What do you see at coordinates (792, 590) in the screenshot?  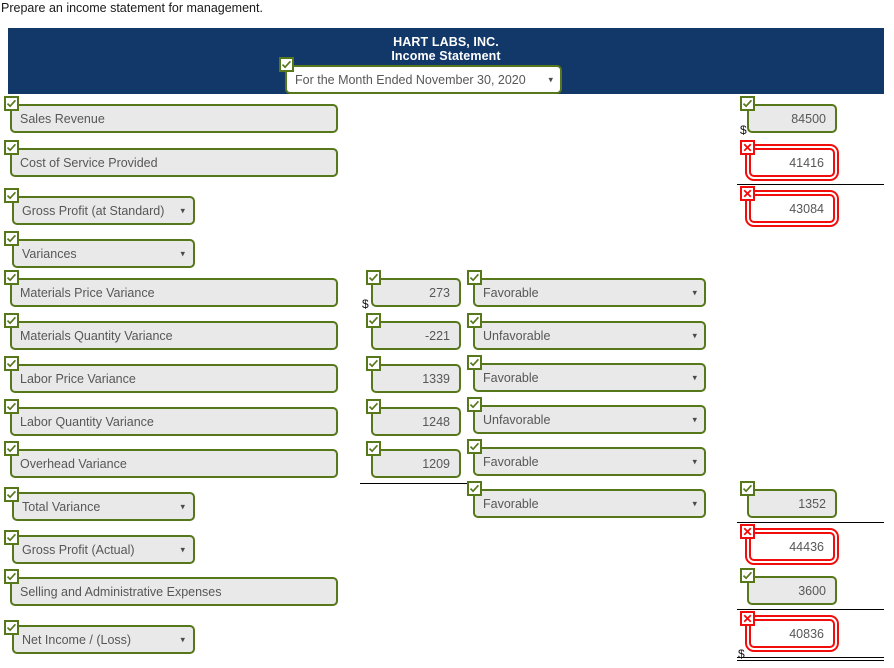 I see `amount-input-11: 3600` at bounding box center [792, 590].